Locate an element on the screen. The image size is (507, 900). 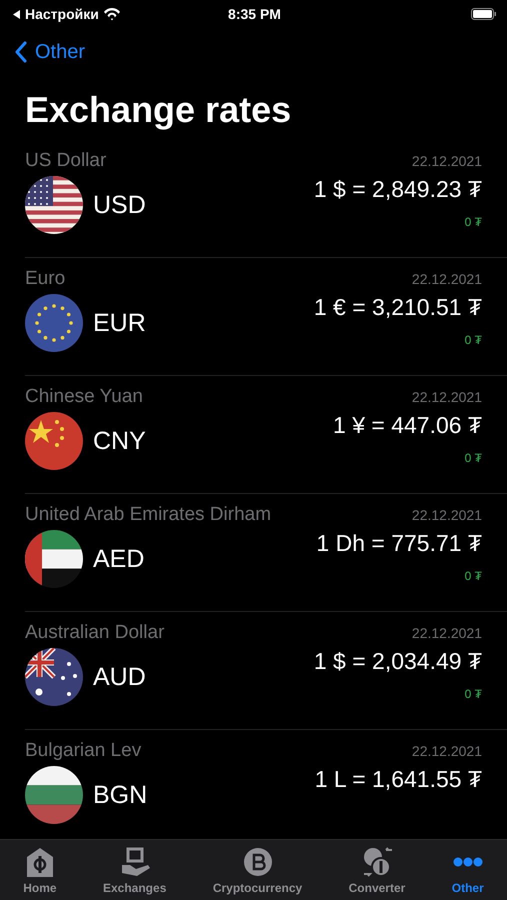
exchange-rate: 1 L = 1,641.55 ₮ is located at coordinates (398, 779).